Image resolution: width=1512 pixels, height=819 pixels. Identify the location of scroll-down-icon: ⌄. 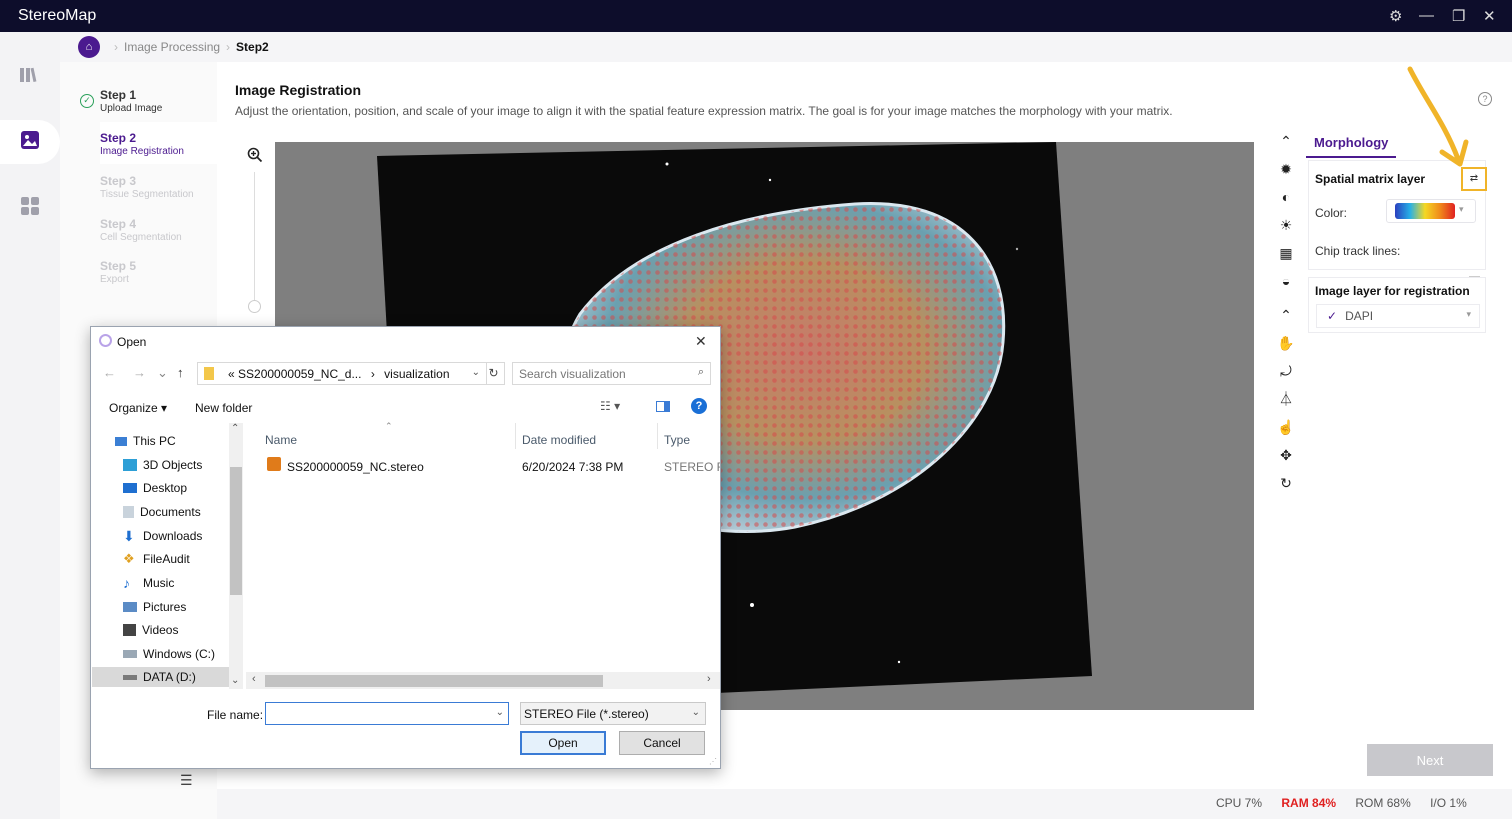
(235, 680).